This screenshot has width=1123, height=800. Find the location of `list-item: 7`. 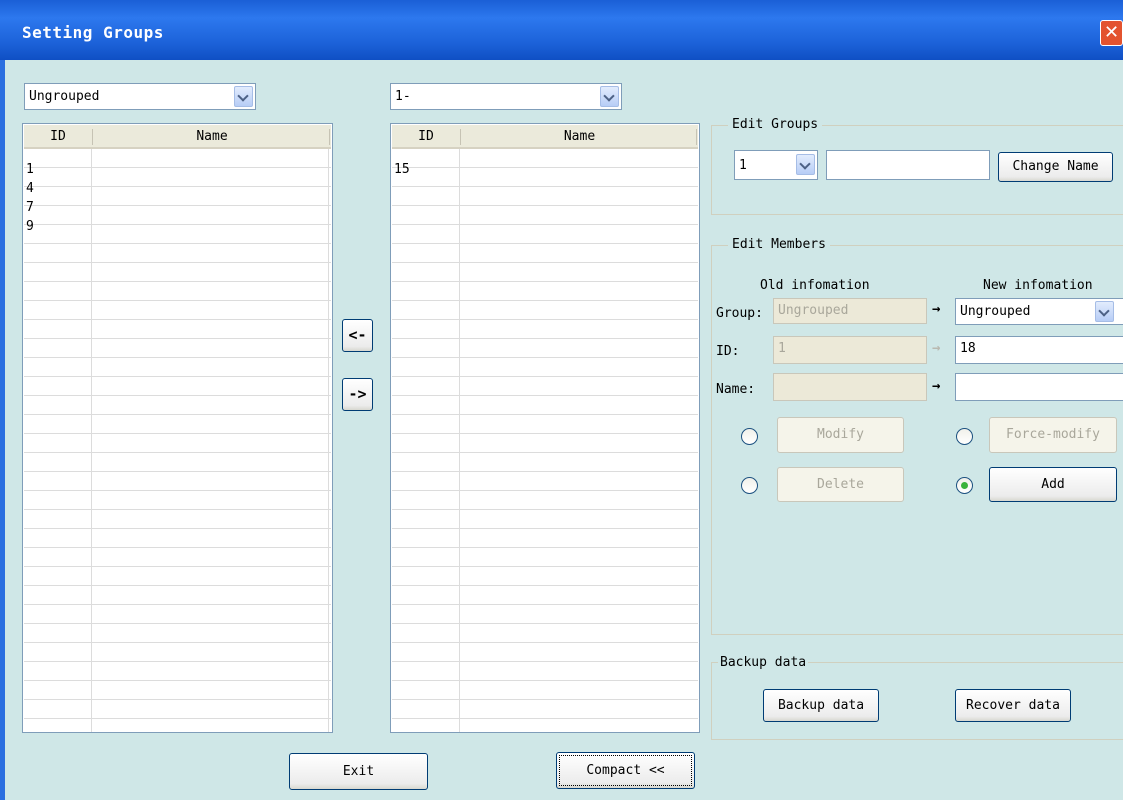

list-item: 7 is located at coordinates (30, 207).